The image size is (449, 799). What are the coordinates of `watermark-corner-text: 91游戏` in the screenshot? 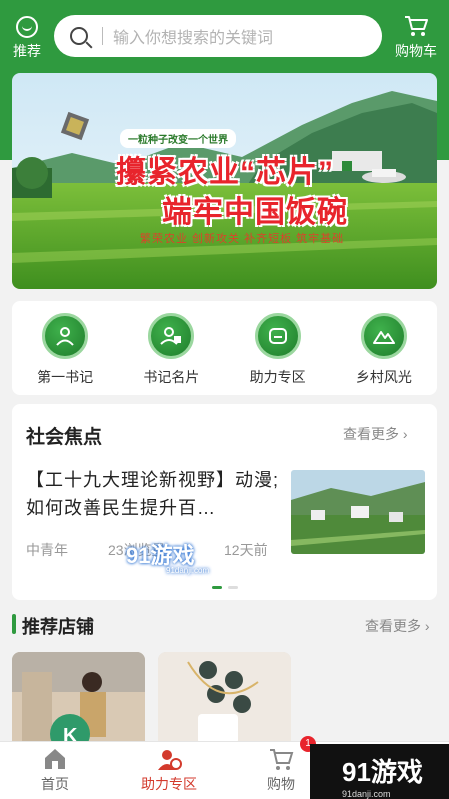 It's located at (382, 772).